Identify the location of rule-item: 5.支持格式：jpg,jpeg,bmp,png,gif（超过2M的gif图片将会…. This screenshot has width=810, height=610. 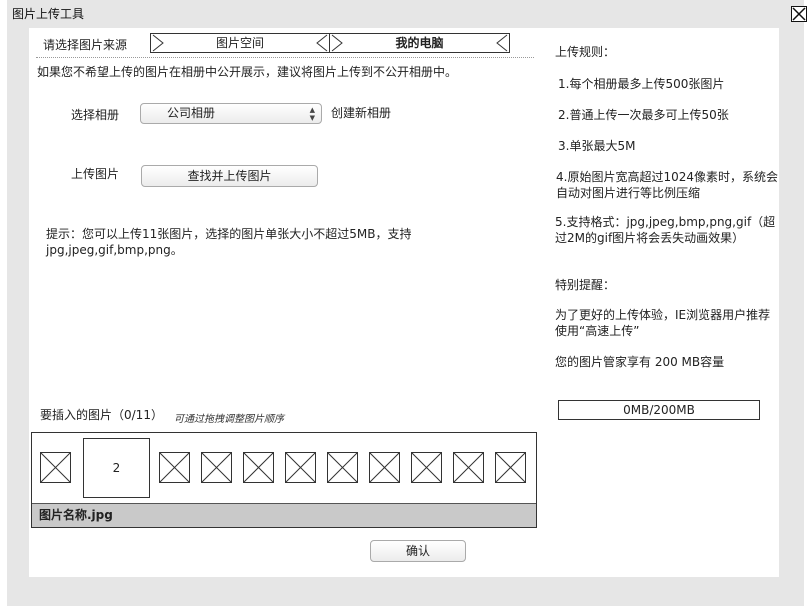
(665, 230).